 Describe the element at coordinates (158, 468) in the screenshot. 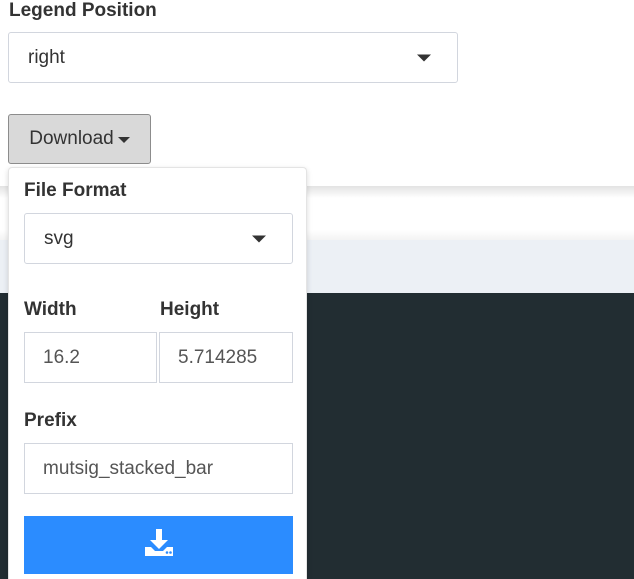

I see `prefix-input` at that location.